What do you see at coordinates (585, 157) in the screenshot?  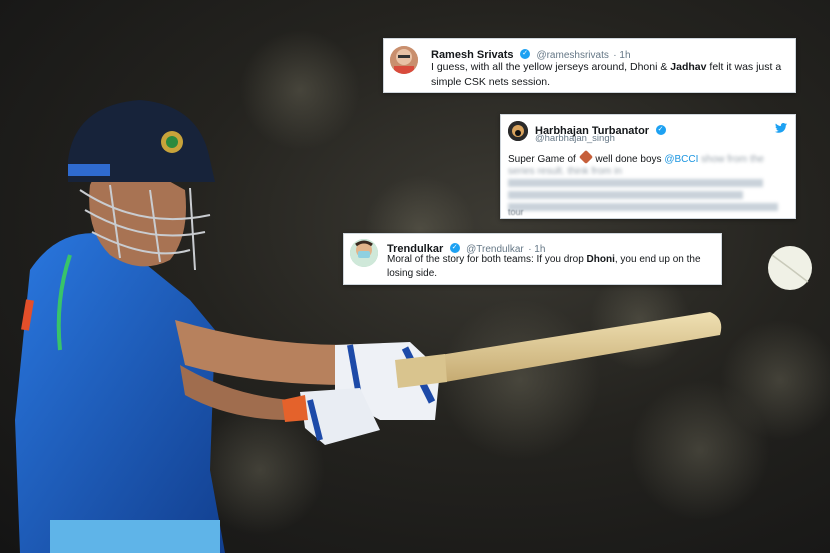 I see `cricket-bat-emoji-icon` at bounding box center [585, 157].